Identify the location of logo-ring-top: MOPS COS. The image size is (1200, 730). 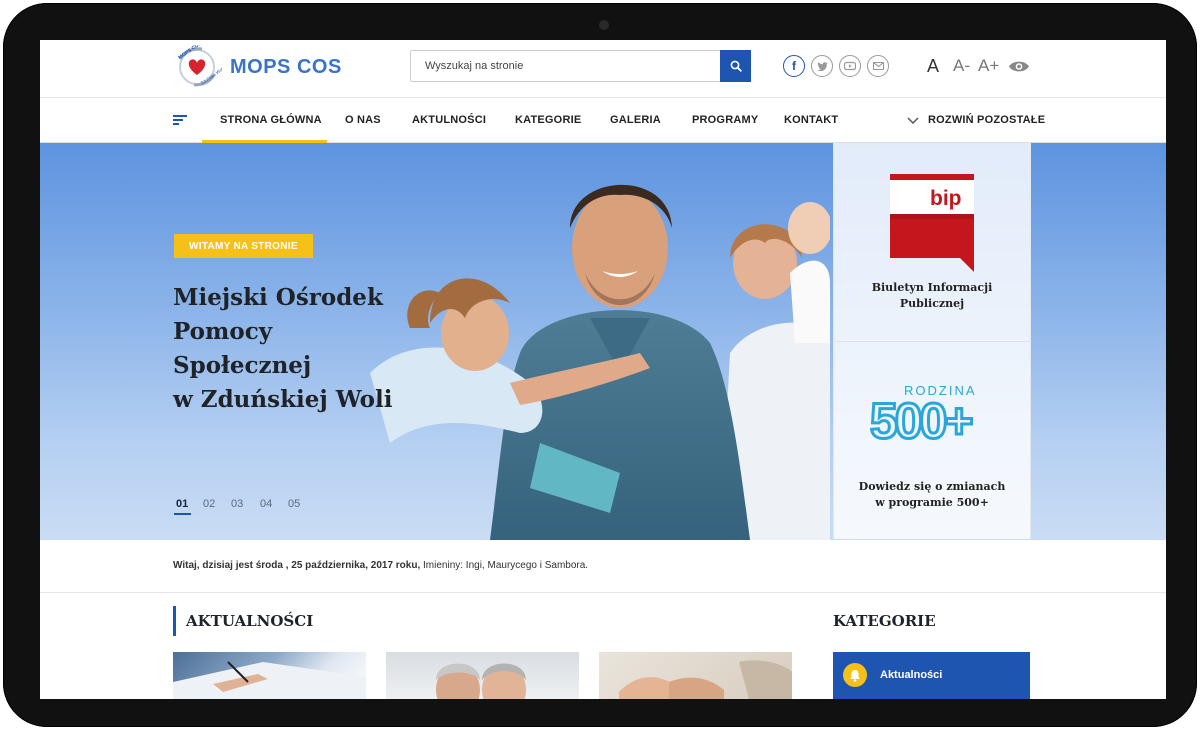
(190, 53).